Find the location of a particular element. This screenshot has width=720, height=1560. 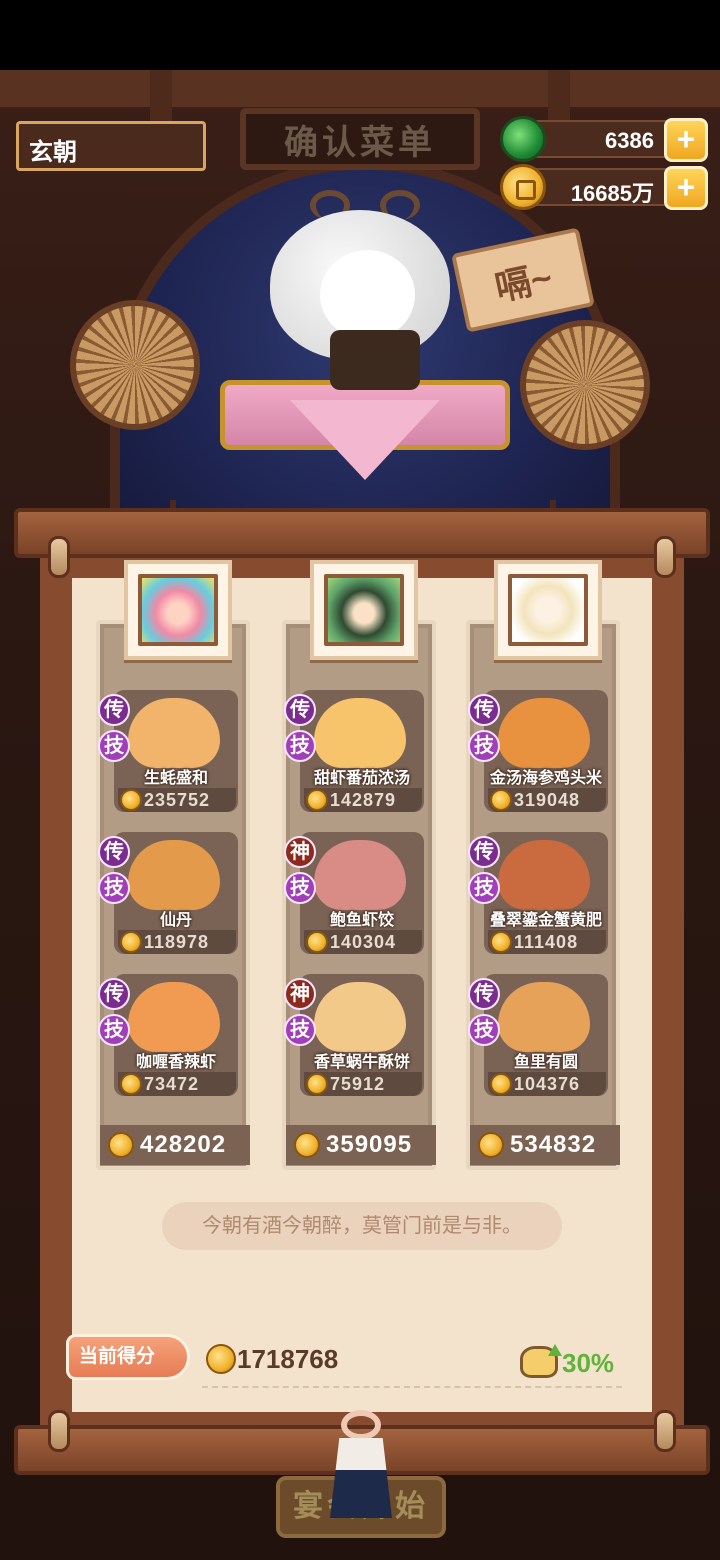

dish-card: 金汤海参鸡头米 319048 传 技 is located at coordinates (538, 751).